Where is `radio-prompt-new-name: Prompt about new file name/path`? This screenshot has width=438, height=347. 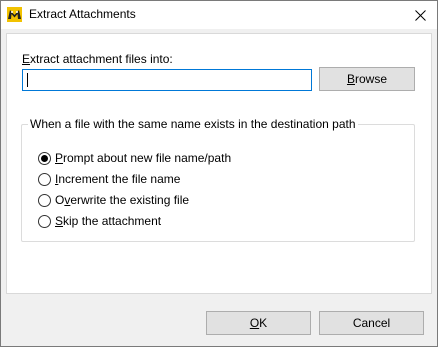
radio-prompt-new-name: Prompt about new file name/path is located at coordinates (134, 158).